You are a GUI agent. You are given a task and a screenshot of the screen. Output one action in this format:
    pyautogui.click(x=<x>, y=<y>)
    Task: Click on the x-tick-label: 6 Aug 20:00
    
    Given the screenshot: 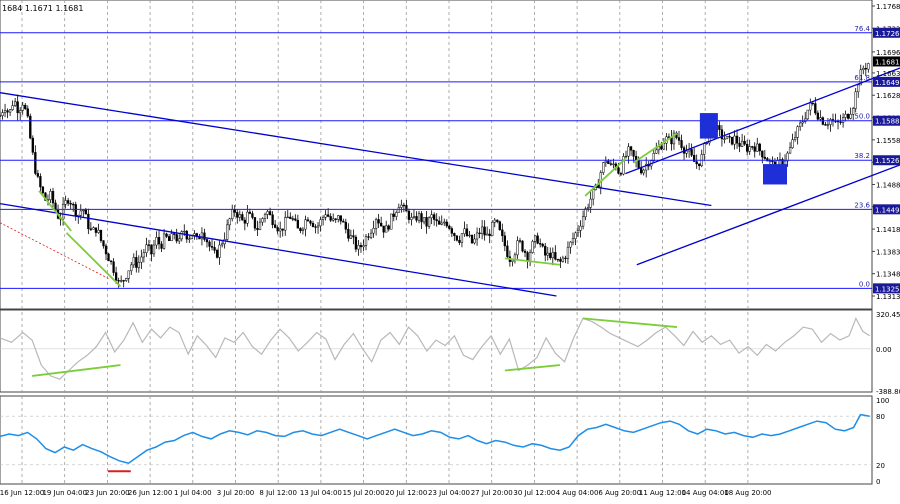 What is the action you would take?
    pyautogui.click(x=619, y=493)
    